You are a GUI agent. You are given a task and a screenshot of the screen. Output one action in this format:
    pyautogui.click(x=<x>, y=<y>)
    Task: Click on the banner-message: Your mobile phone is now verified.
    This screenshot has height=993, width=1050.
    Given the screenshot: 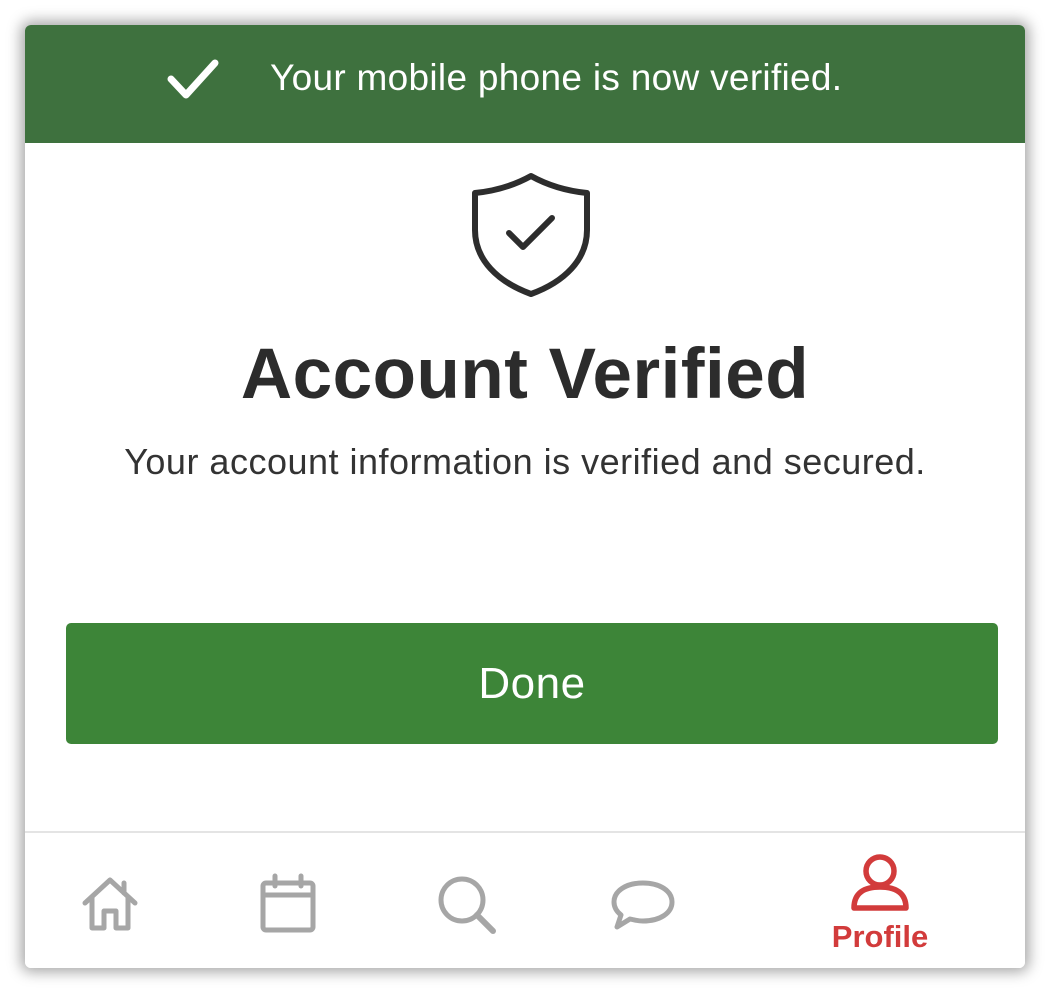 What is the action you would take?
    pyautogui.click(x=556, y=77)
    